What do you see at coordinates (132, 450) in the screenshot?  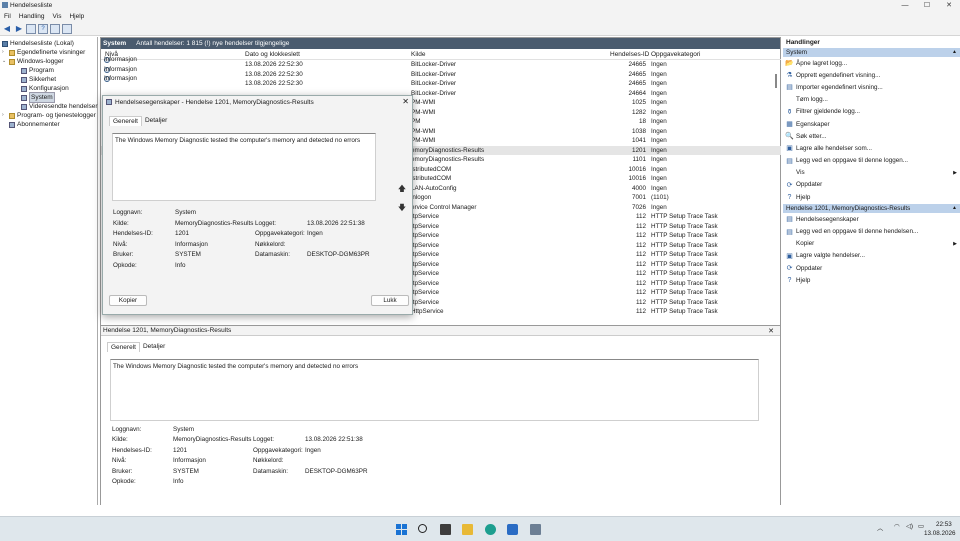 I see `label-event-id: Hendelses-ID:` at bounding box center [132, 450].